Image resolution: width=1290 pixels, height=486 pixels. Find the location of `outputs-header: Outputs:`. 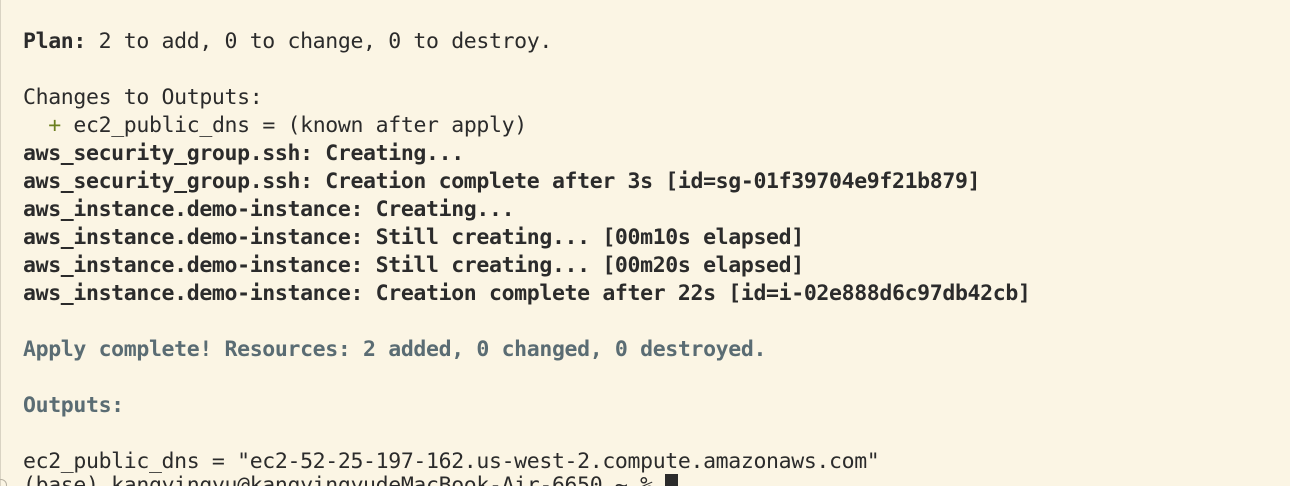

outputs-header: Outputs: is located at coordinates (73, 405).